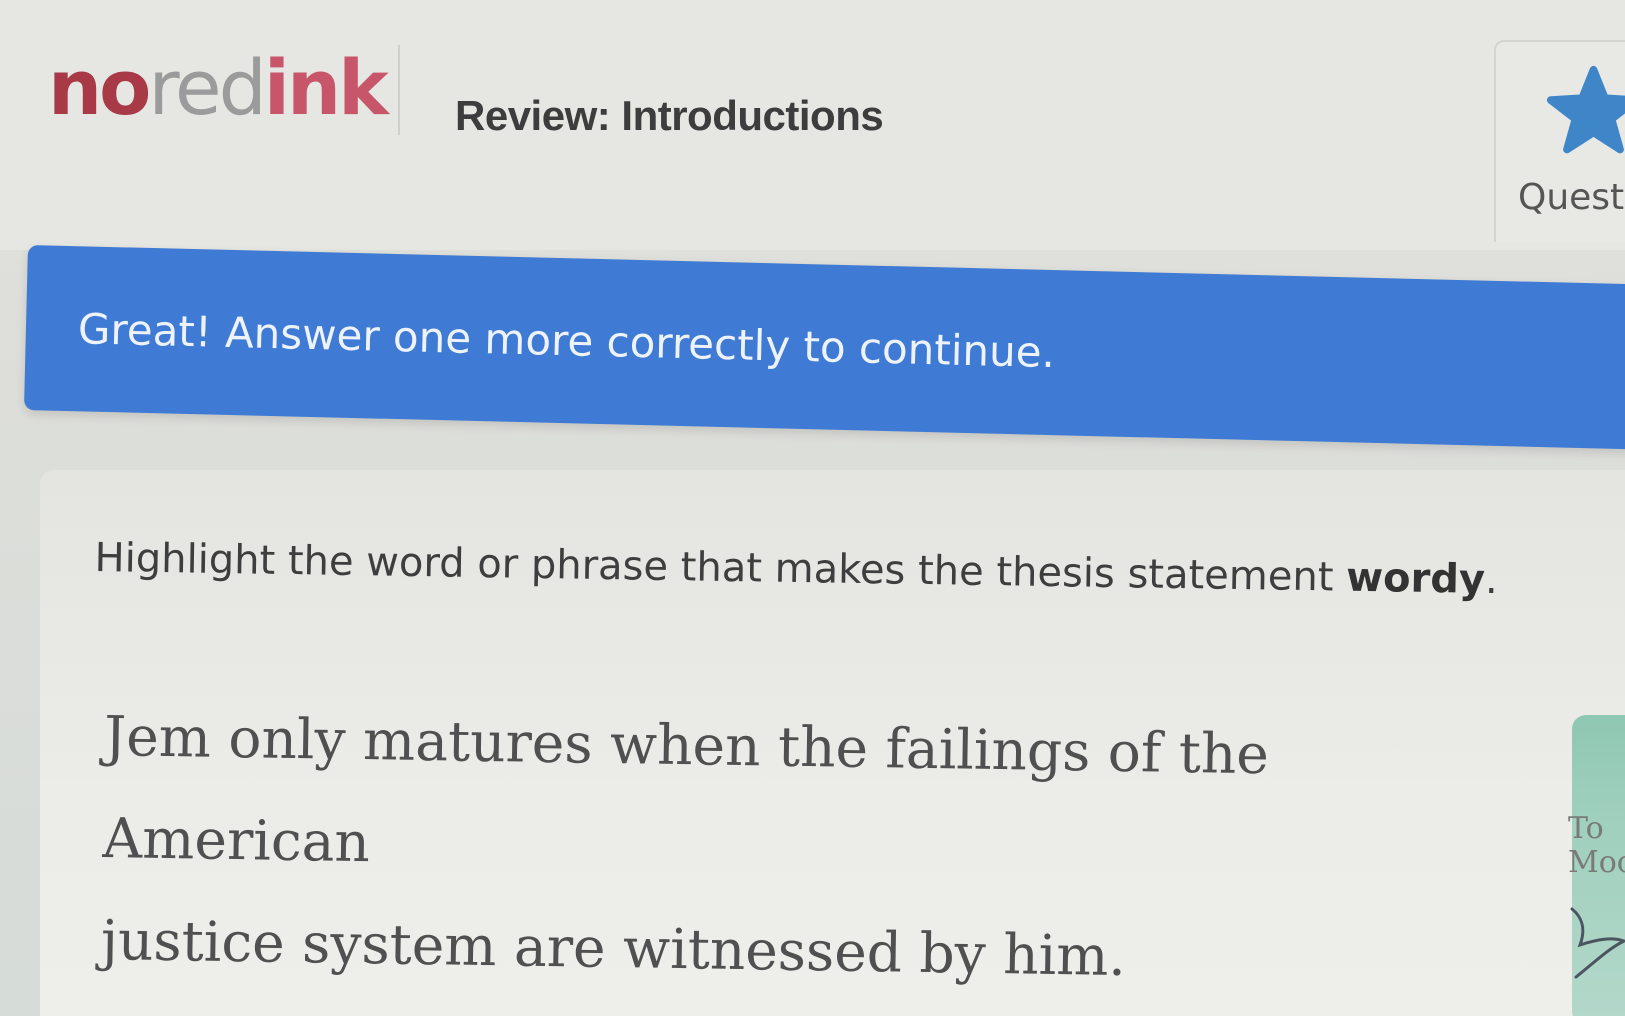  Describe the element at coordinates (192, 941) in the screenshot. I see `sentence-word: justice` at that location.